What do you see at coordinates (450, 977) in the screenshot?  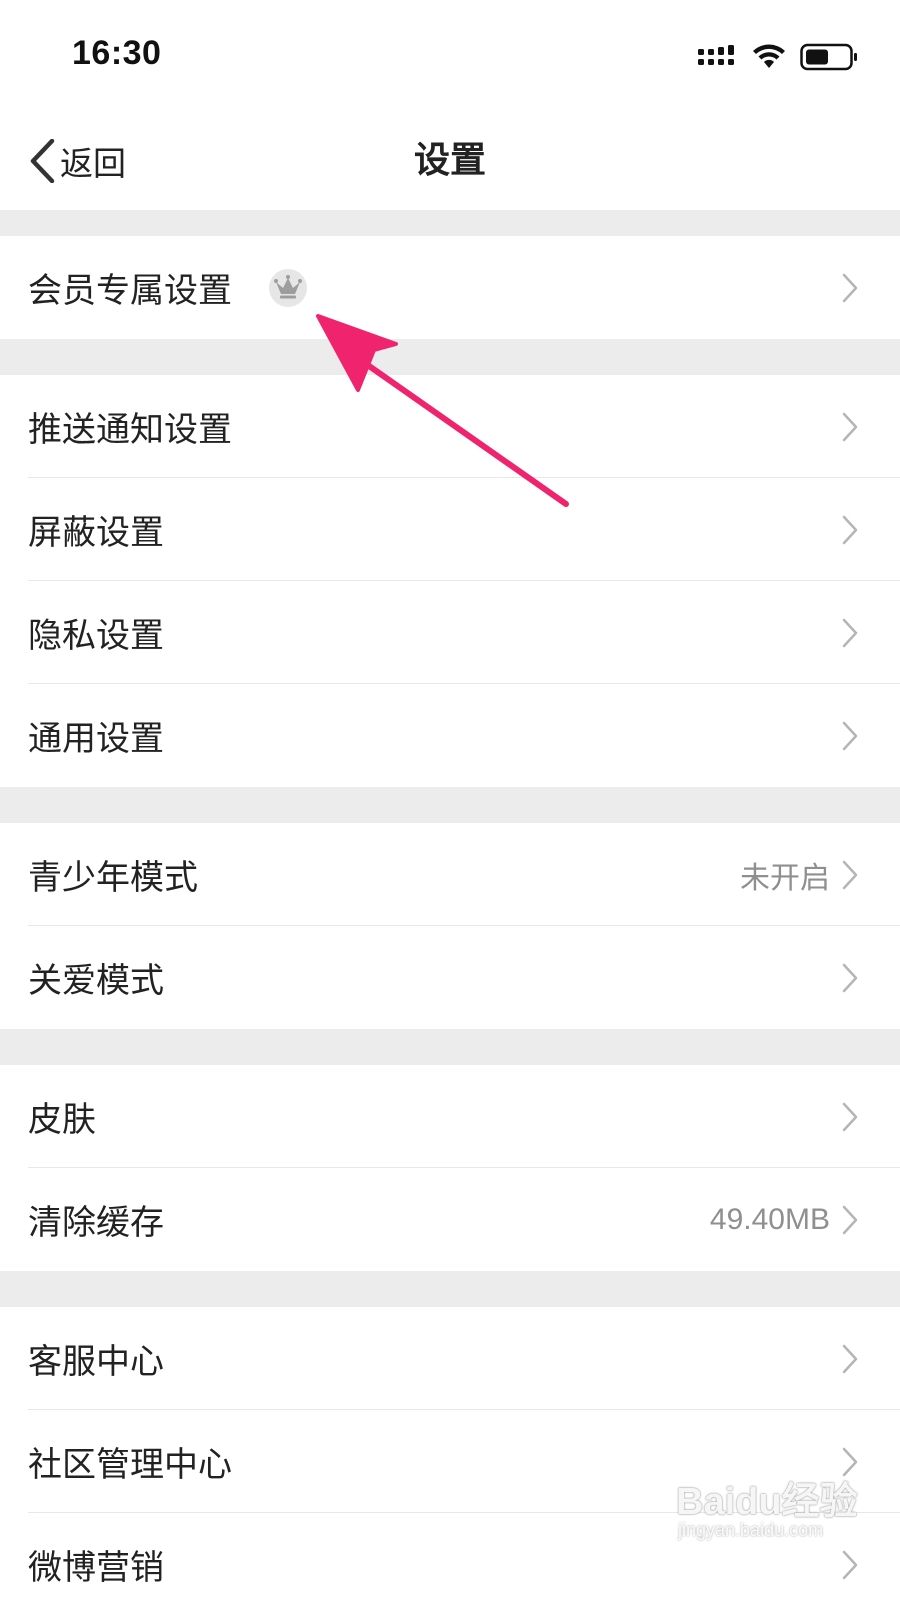 I see `settings-row-care-mode: 关爱模式` at bounding box center [450, 977].